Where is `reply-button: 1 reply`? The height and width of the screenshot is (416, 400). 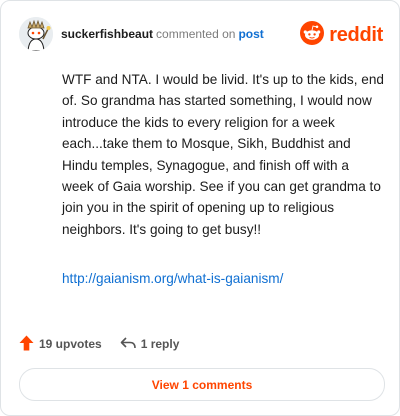
reply-button: 1 reply is located at coordinates (150, 344).